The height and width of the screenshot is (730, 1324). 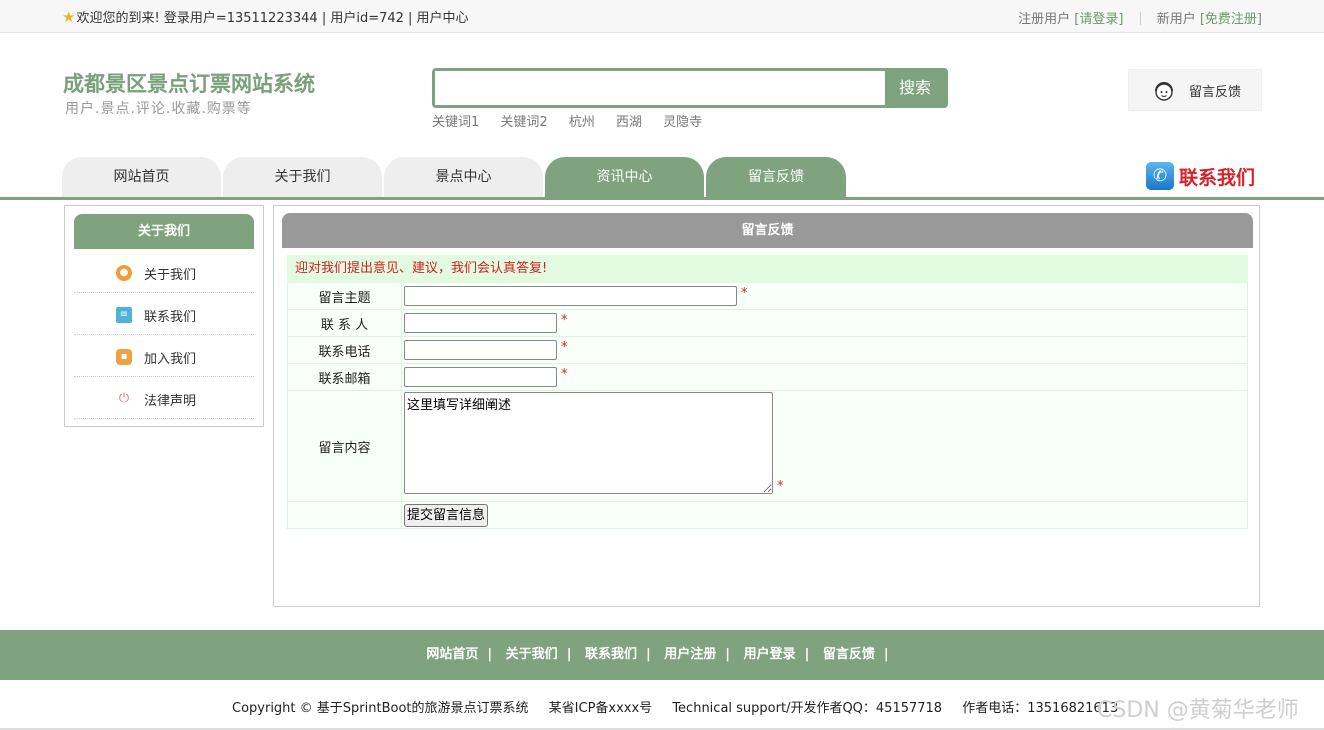 I want to click on footer-link-home: 网站首页, so click(x=452, y=654).